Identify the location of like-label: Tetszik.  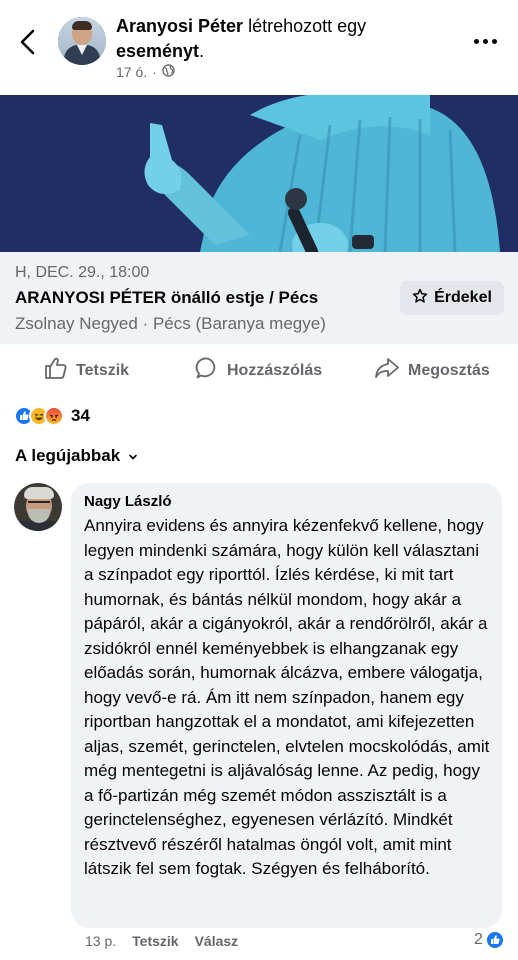
(103, 370).